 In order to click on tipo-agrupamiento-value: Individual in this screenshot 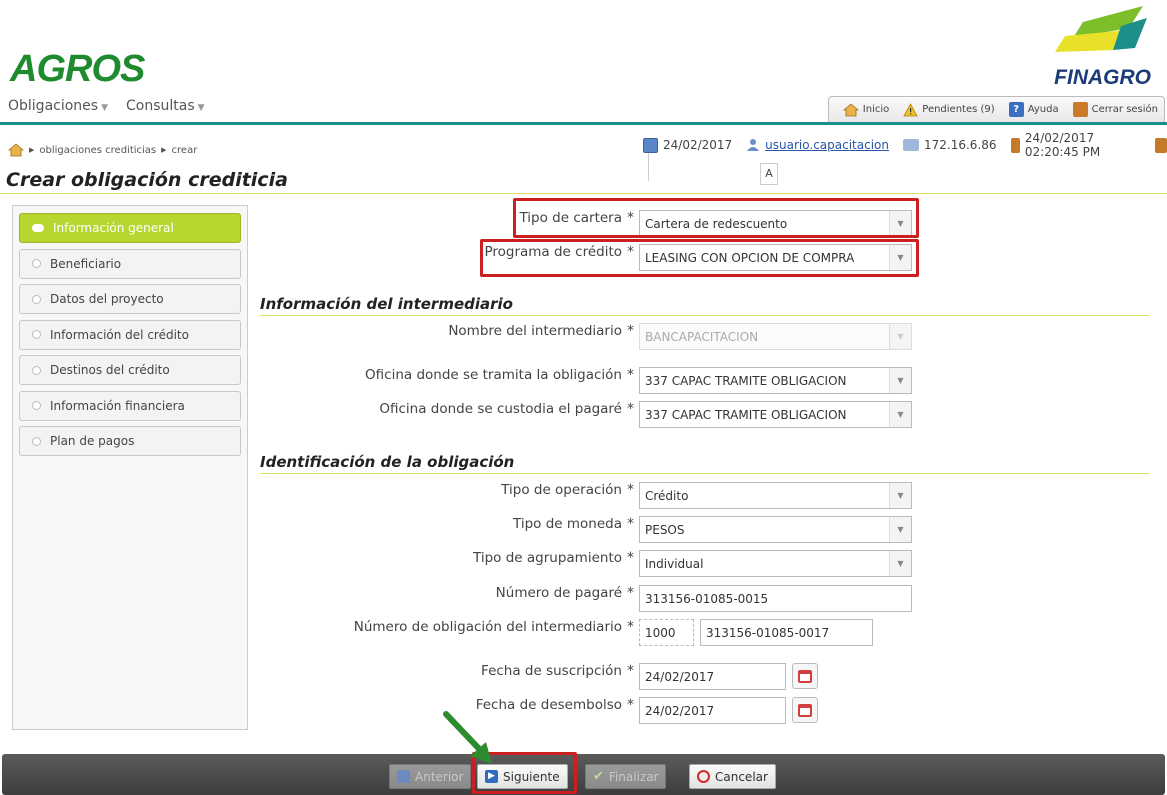, I will do `click(674, 563)`.